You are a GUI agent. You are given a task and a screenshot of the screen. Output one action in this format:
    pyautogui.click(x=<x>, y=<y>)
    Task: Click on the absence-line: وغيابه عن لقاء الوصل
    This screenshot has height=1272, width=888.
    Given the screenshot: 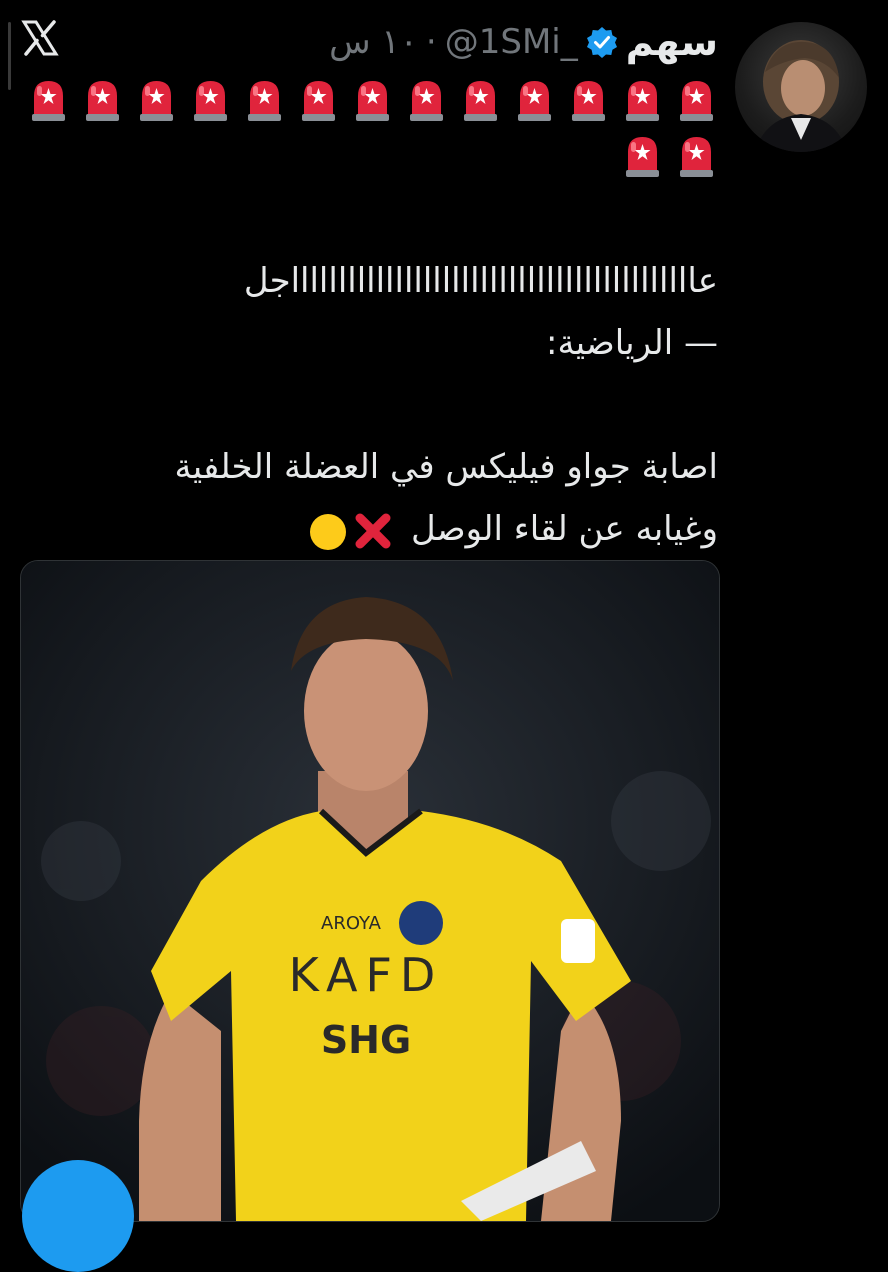 What is the action you would take?
    pyautogui.click(x=373, y=530)
    